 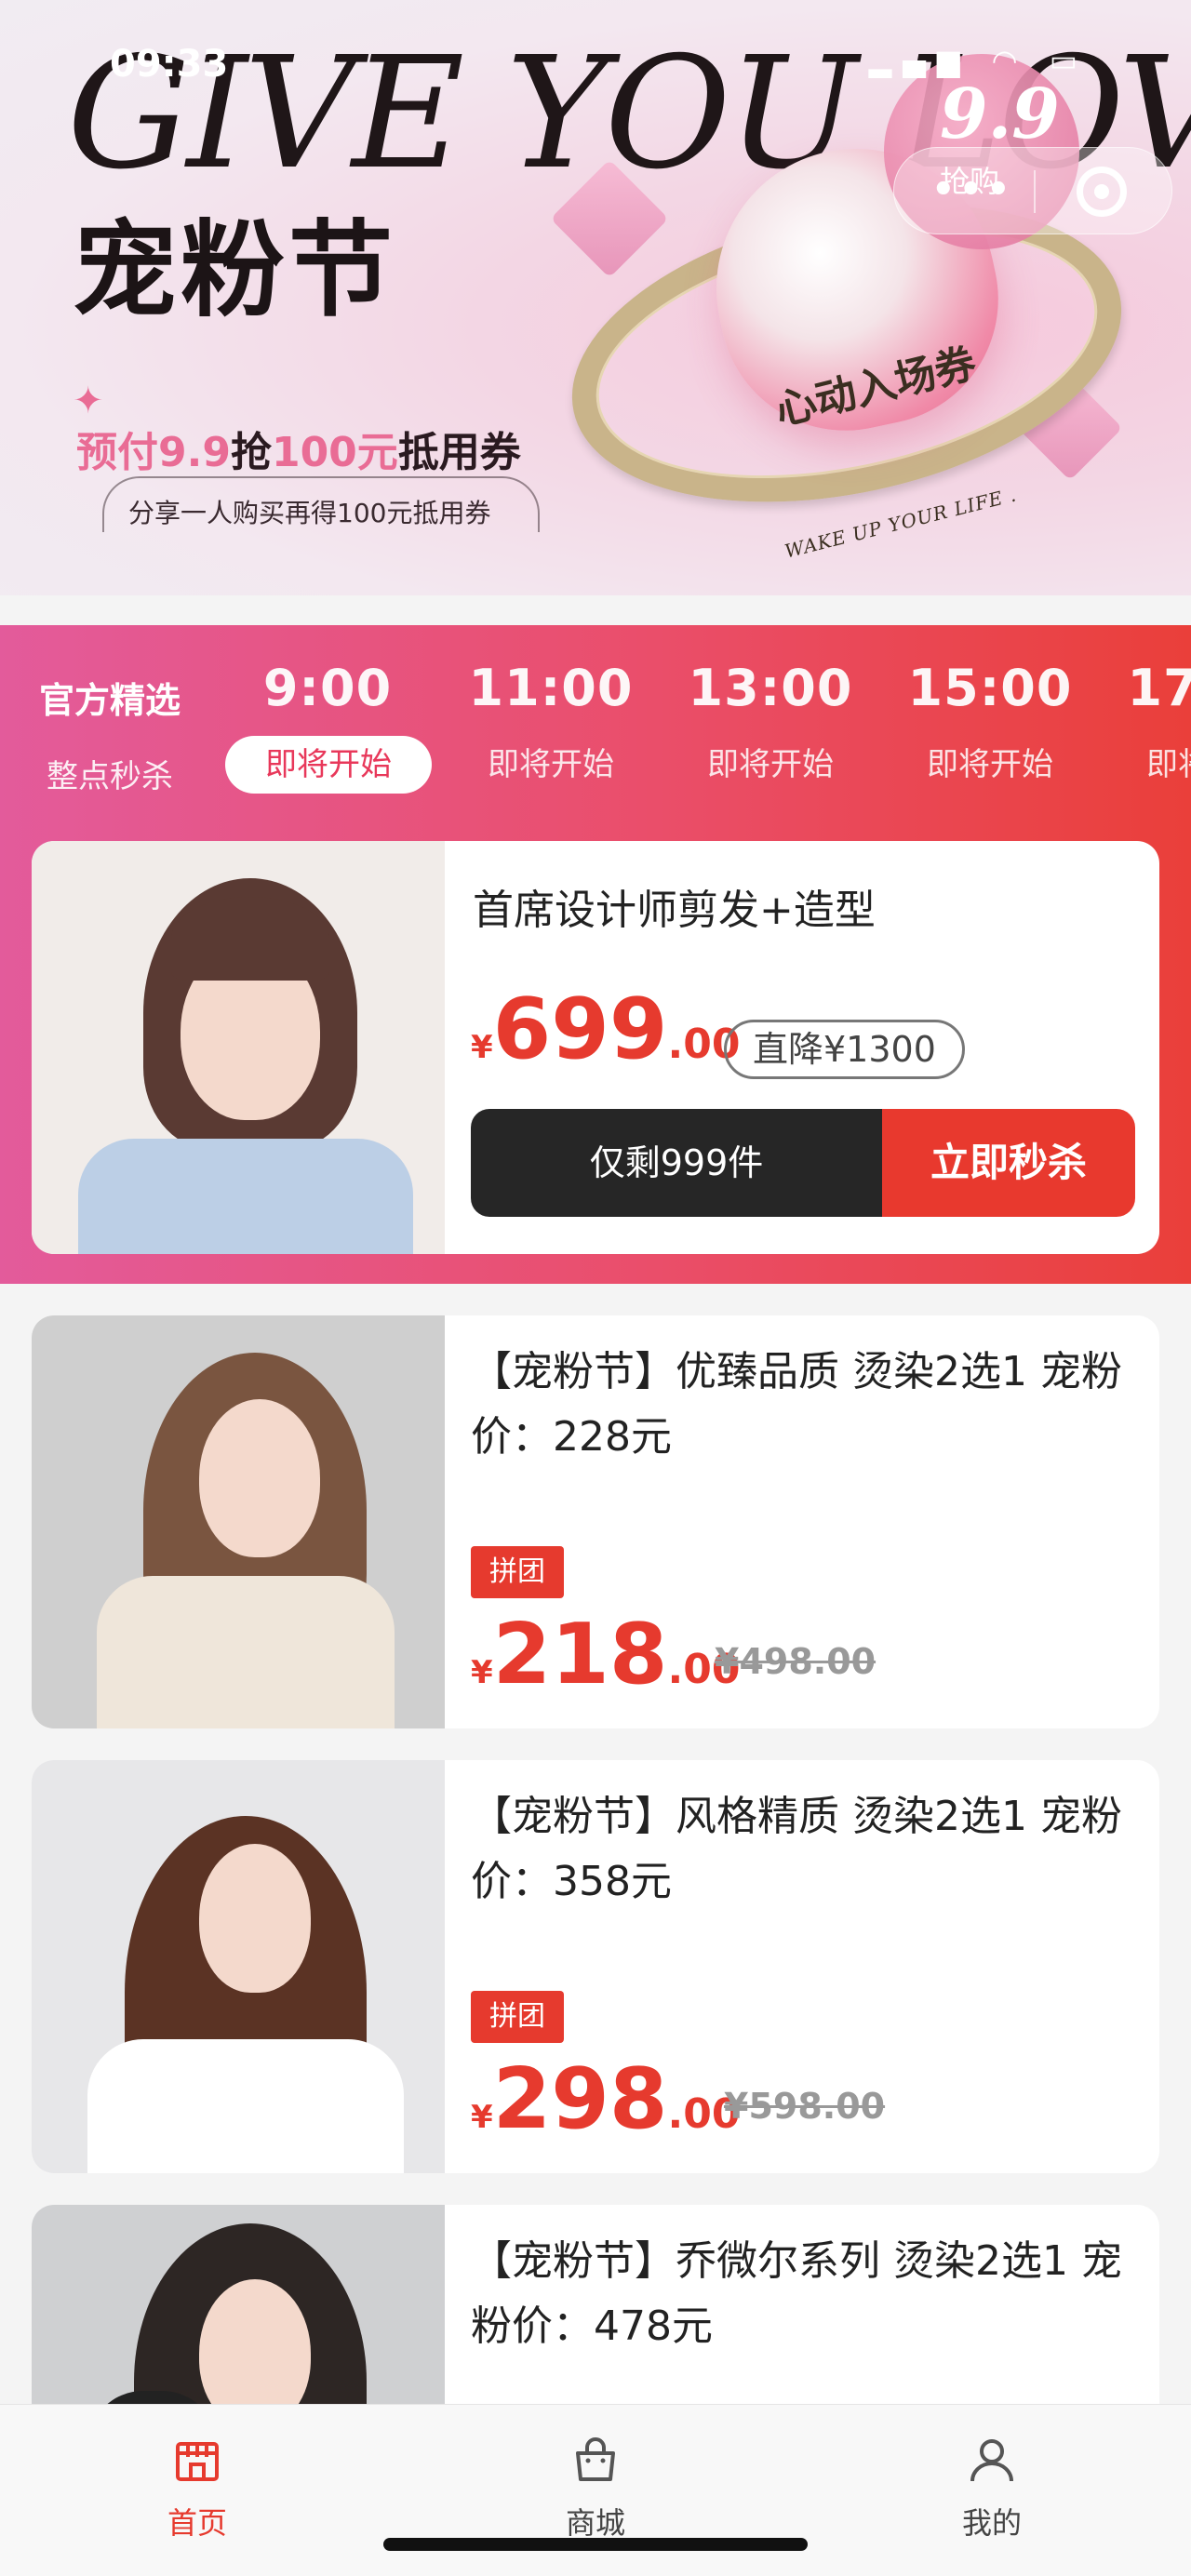 I want to click on product-price: ¥699.00, so click(x=606, y=1029).